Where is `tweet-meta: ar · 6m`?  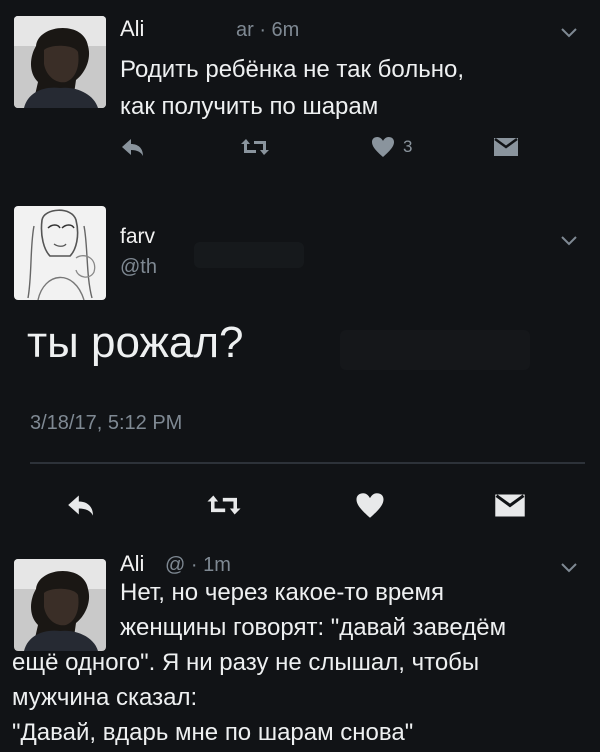 tweet-meta: ar · 6m is located at coordinates (268, 30).